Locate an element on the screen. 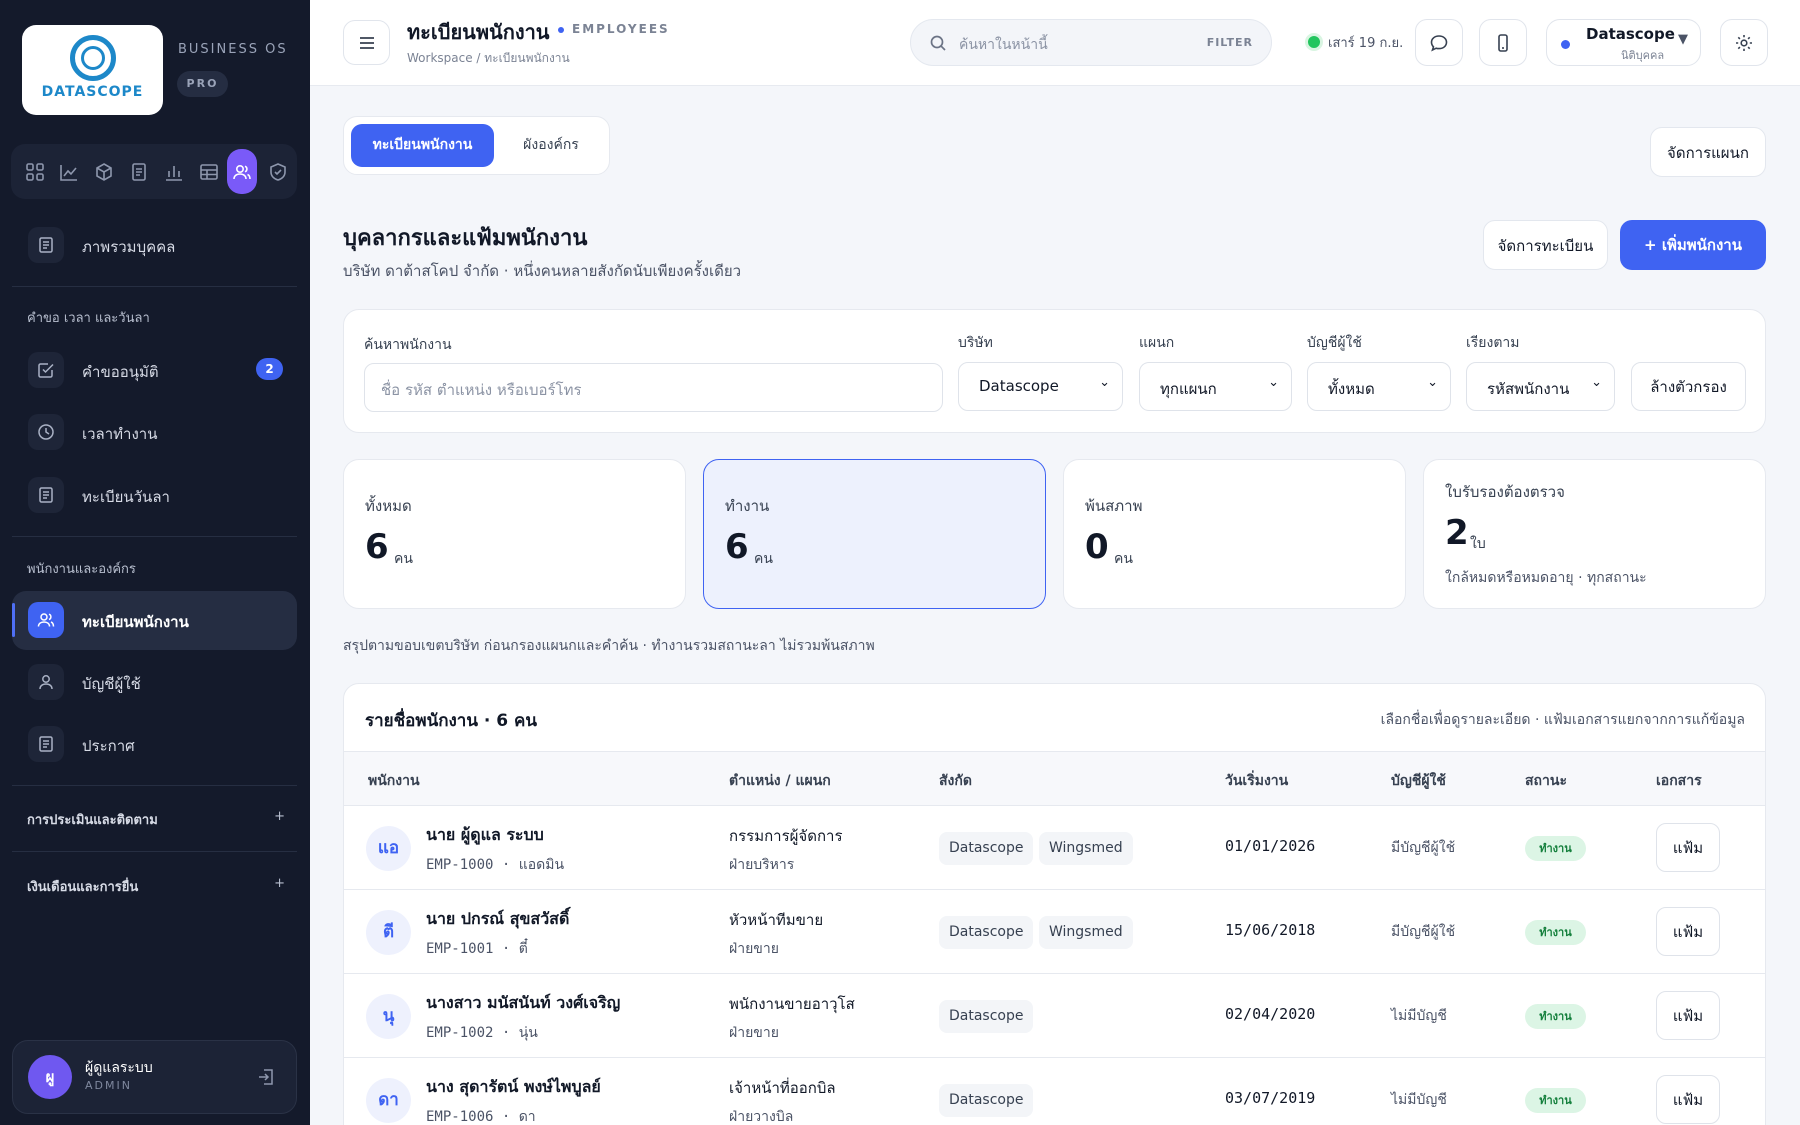 The width and height of the screenshot is (1800, 1125). brand-product: BUSINESS OS is located at coordinates (233, 49).